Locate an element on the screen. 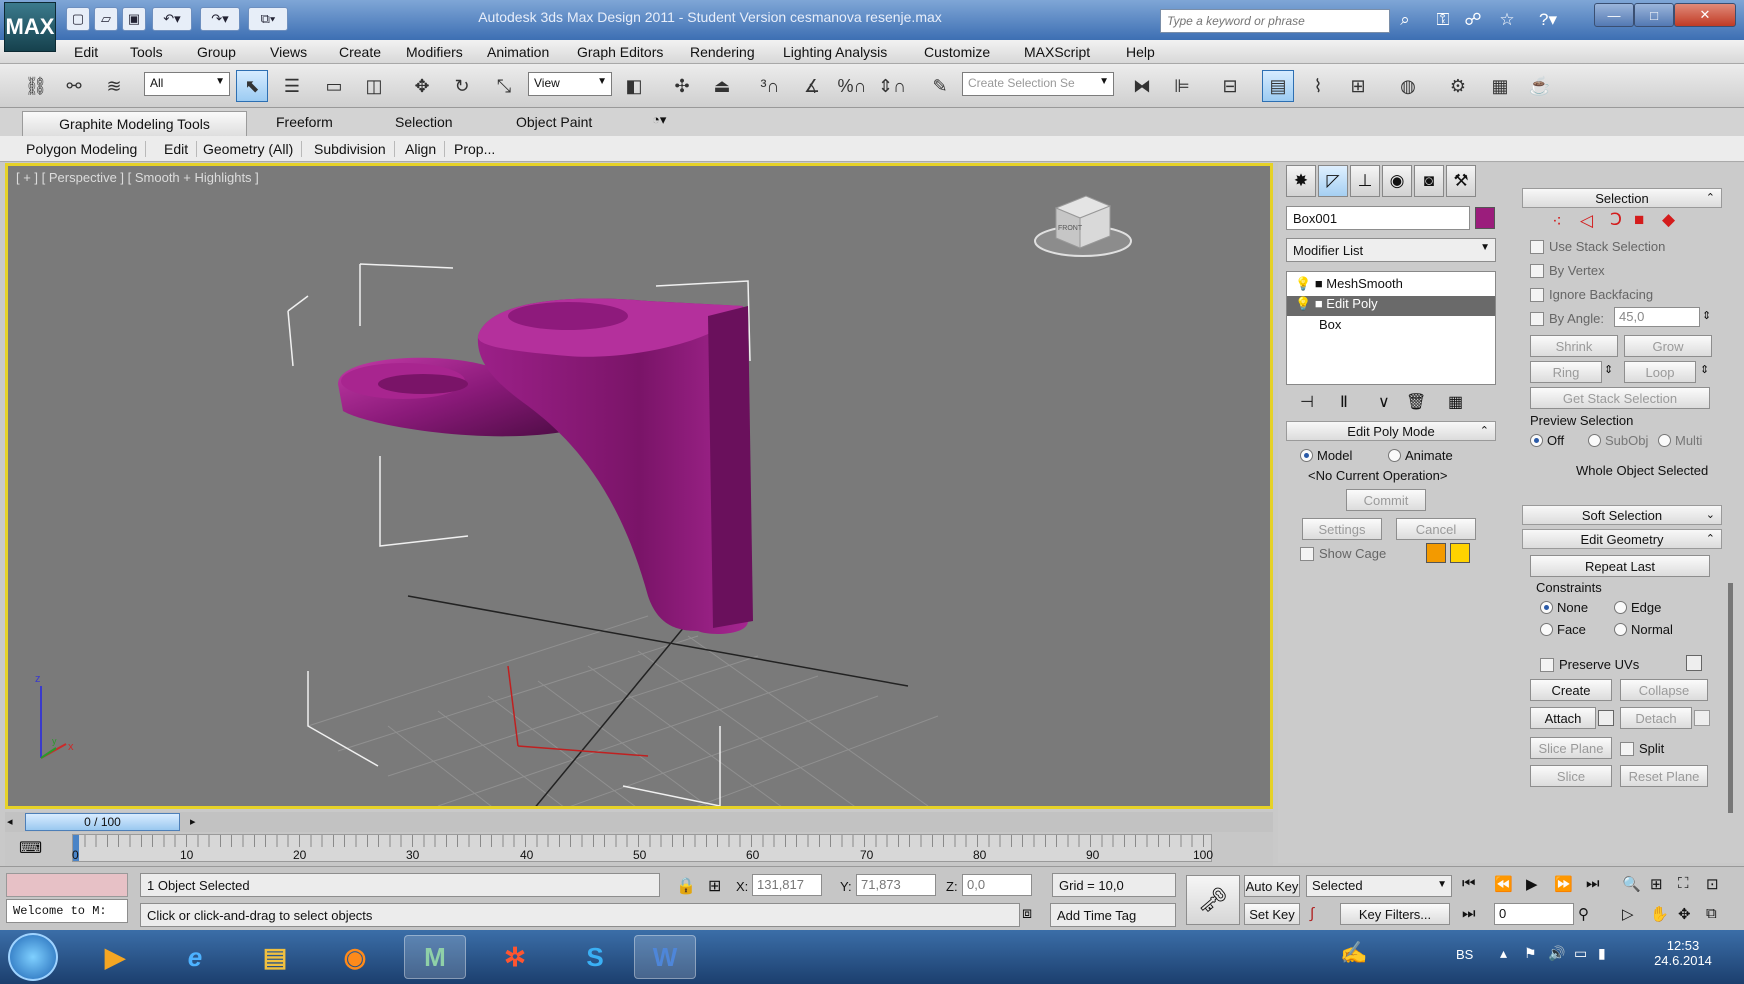  time-slider-thumb: 0 / 100 is located at coordinates (102, 822).